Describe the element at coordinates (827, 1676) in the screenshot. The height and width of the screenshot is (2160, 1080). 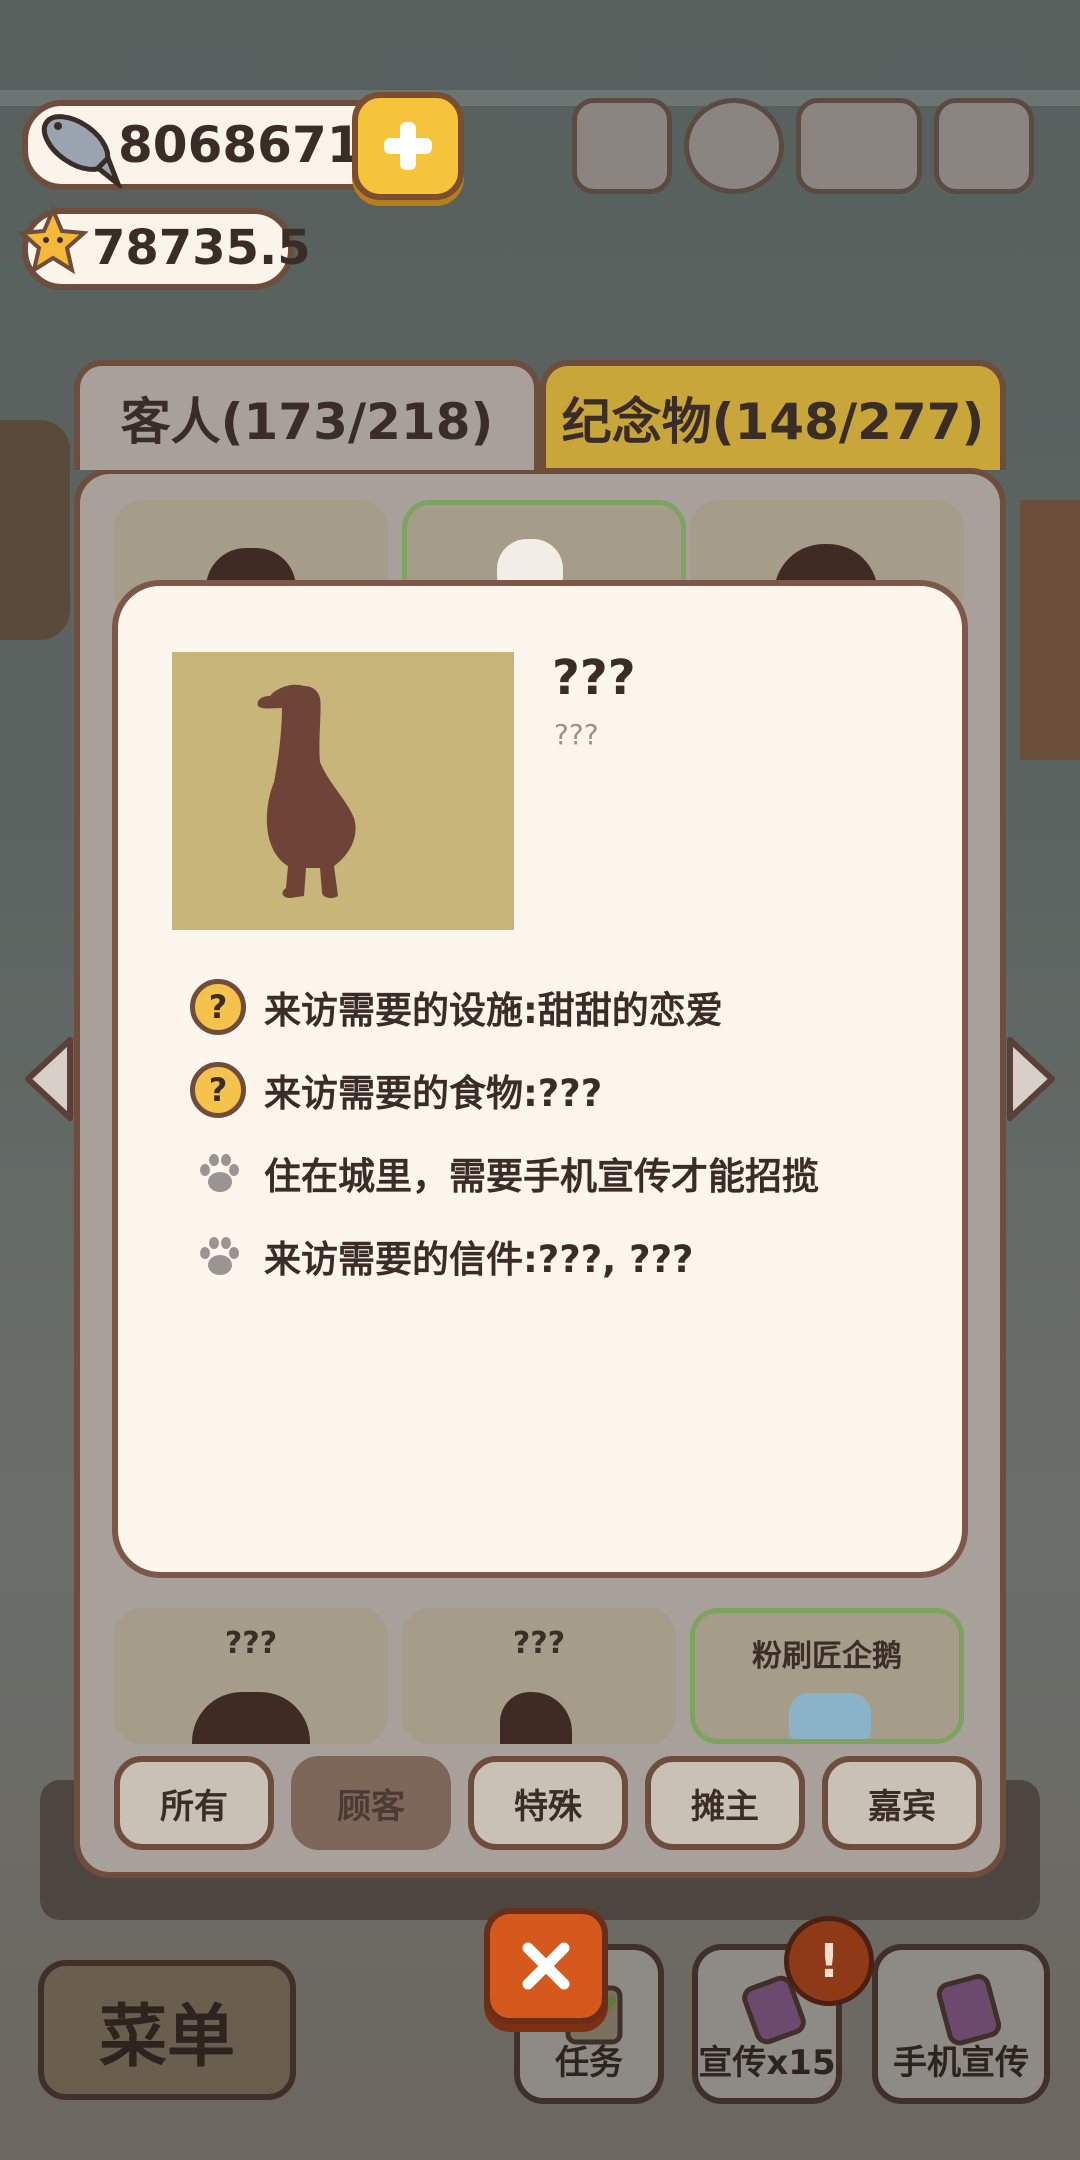
I see `guest-card: 粉刷匠企鹅` at that location.